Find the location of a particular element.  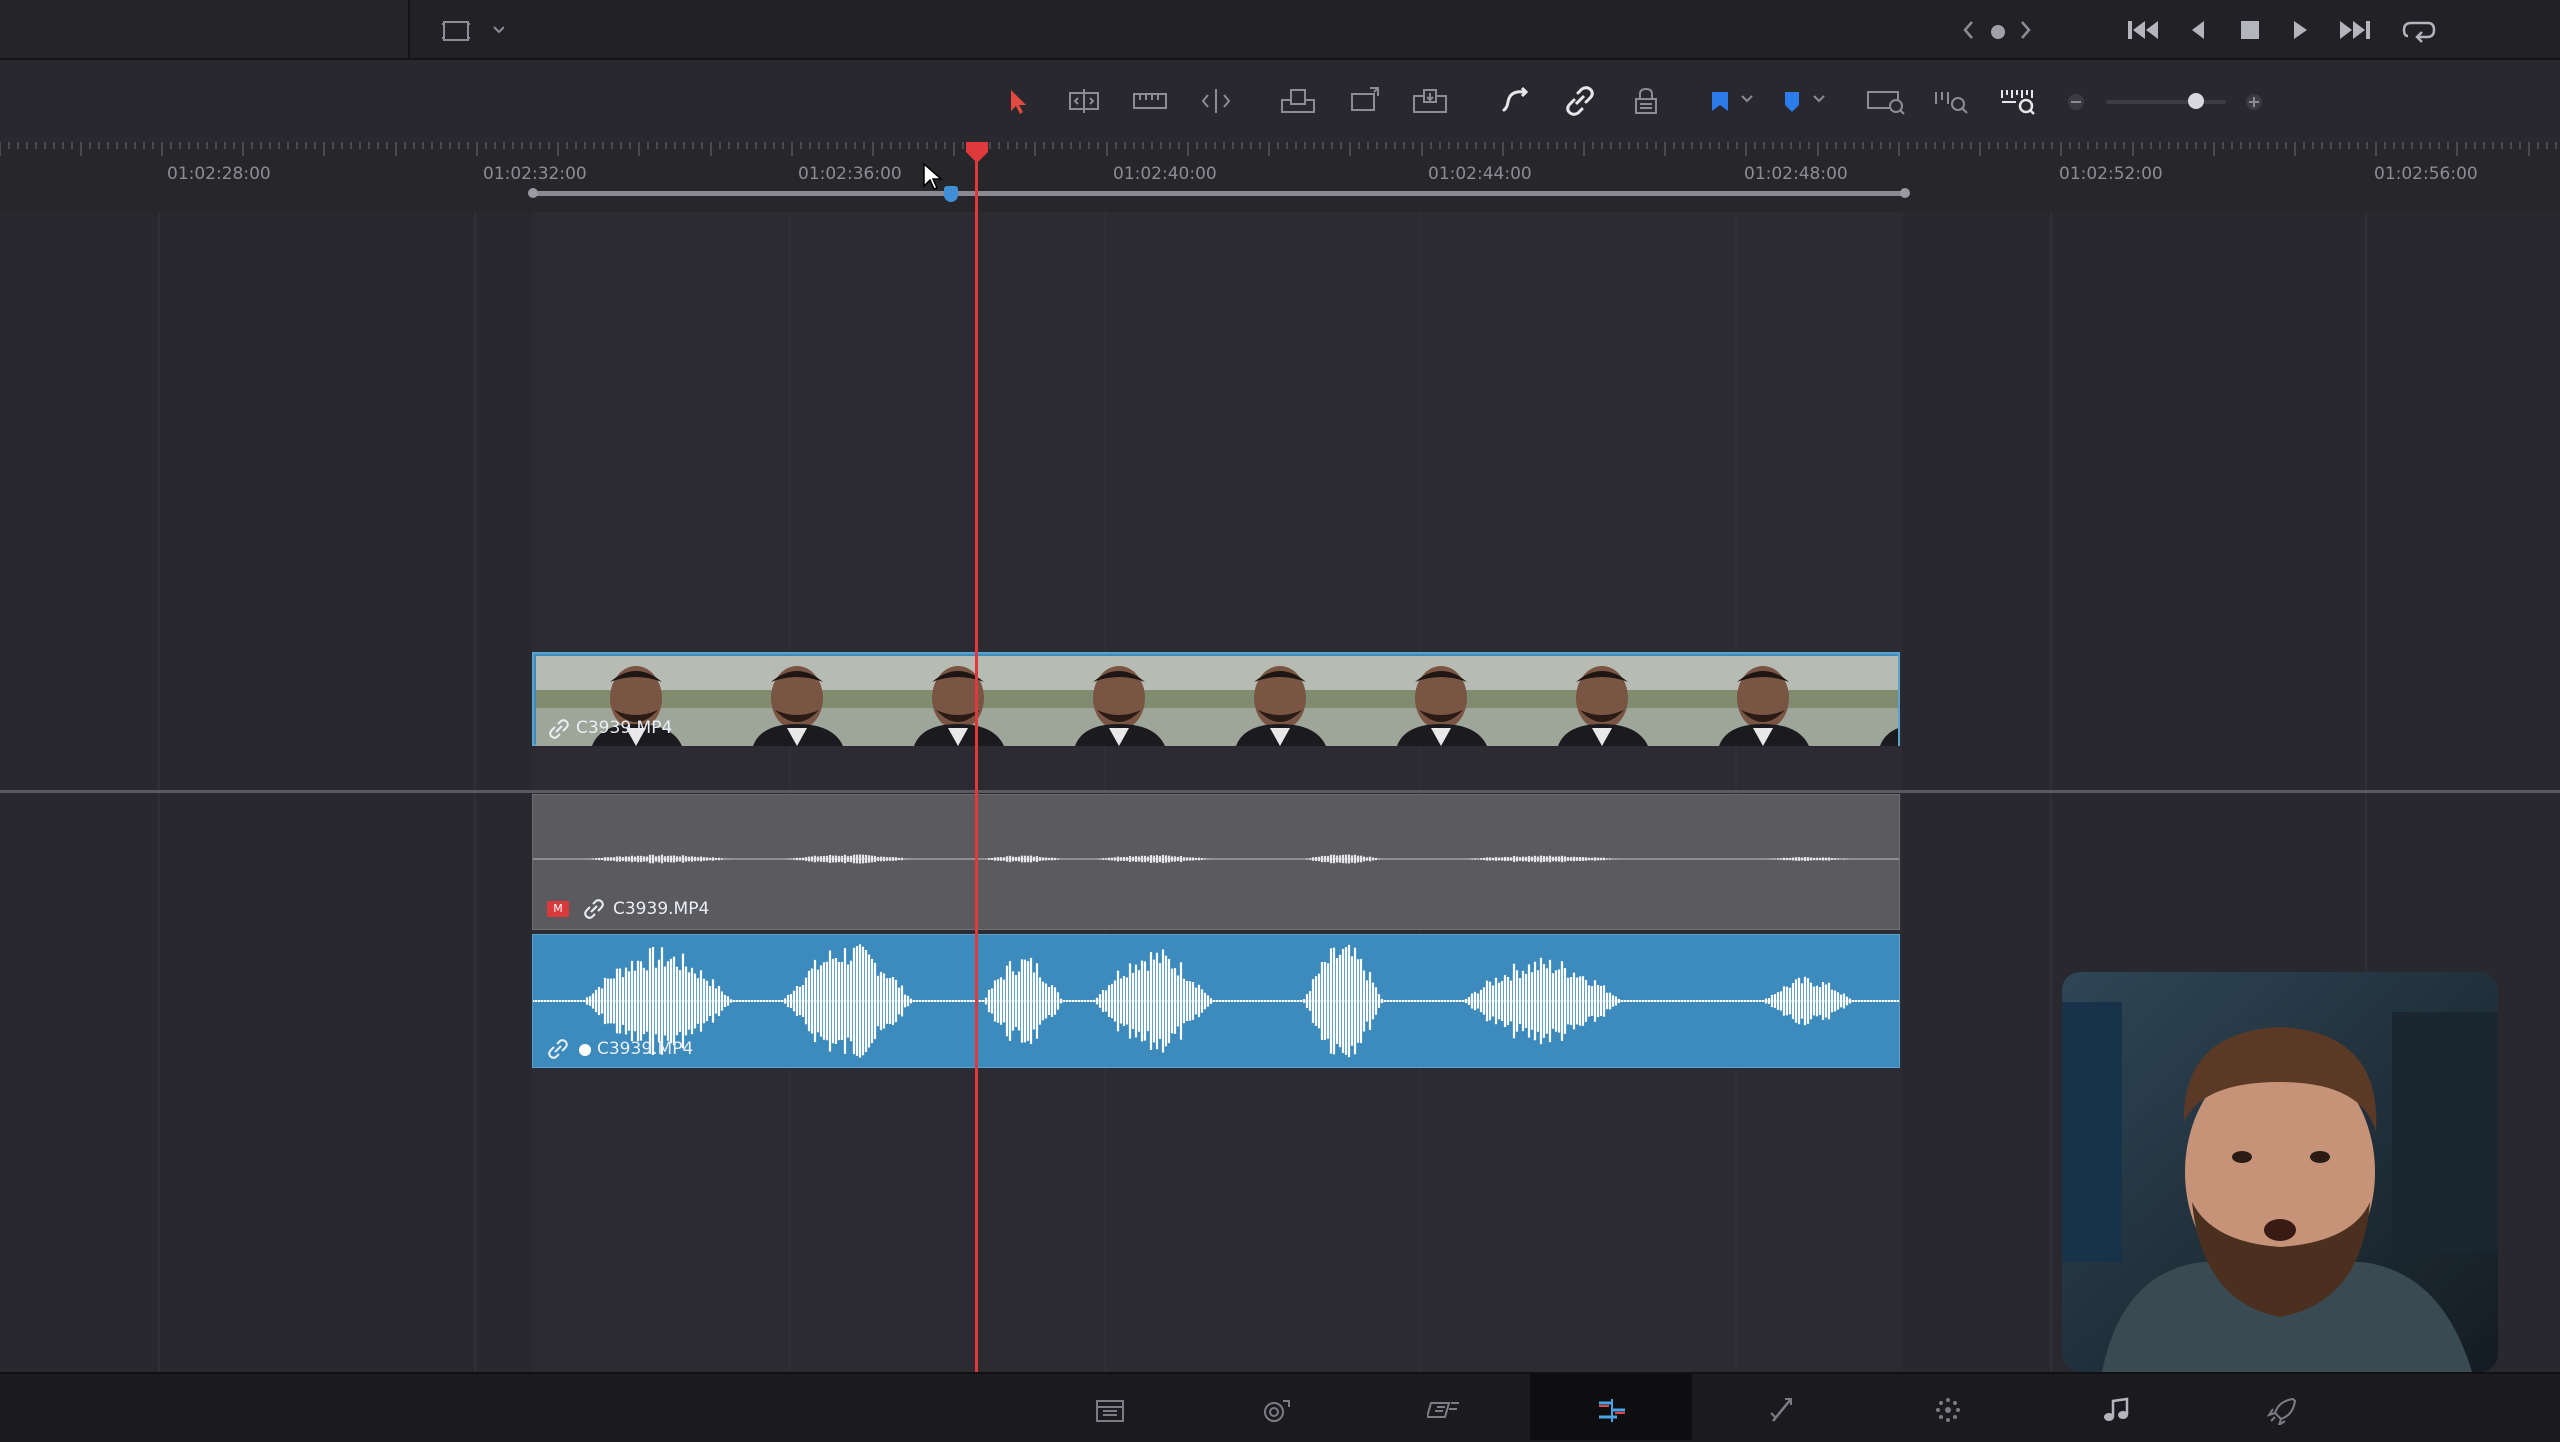

flag-dropdown is located at coordinates (1735, 101).